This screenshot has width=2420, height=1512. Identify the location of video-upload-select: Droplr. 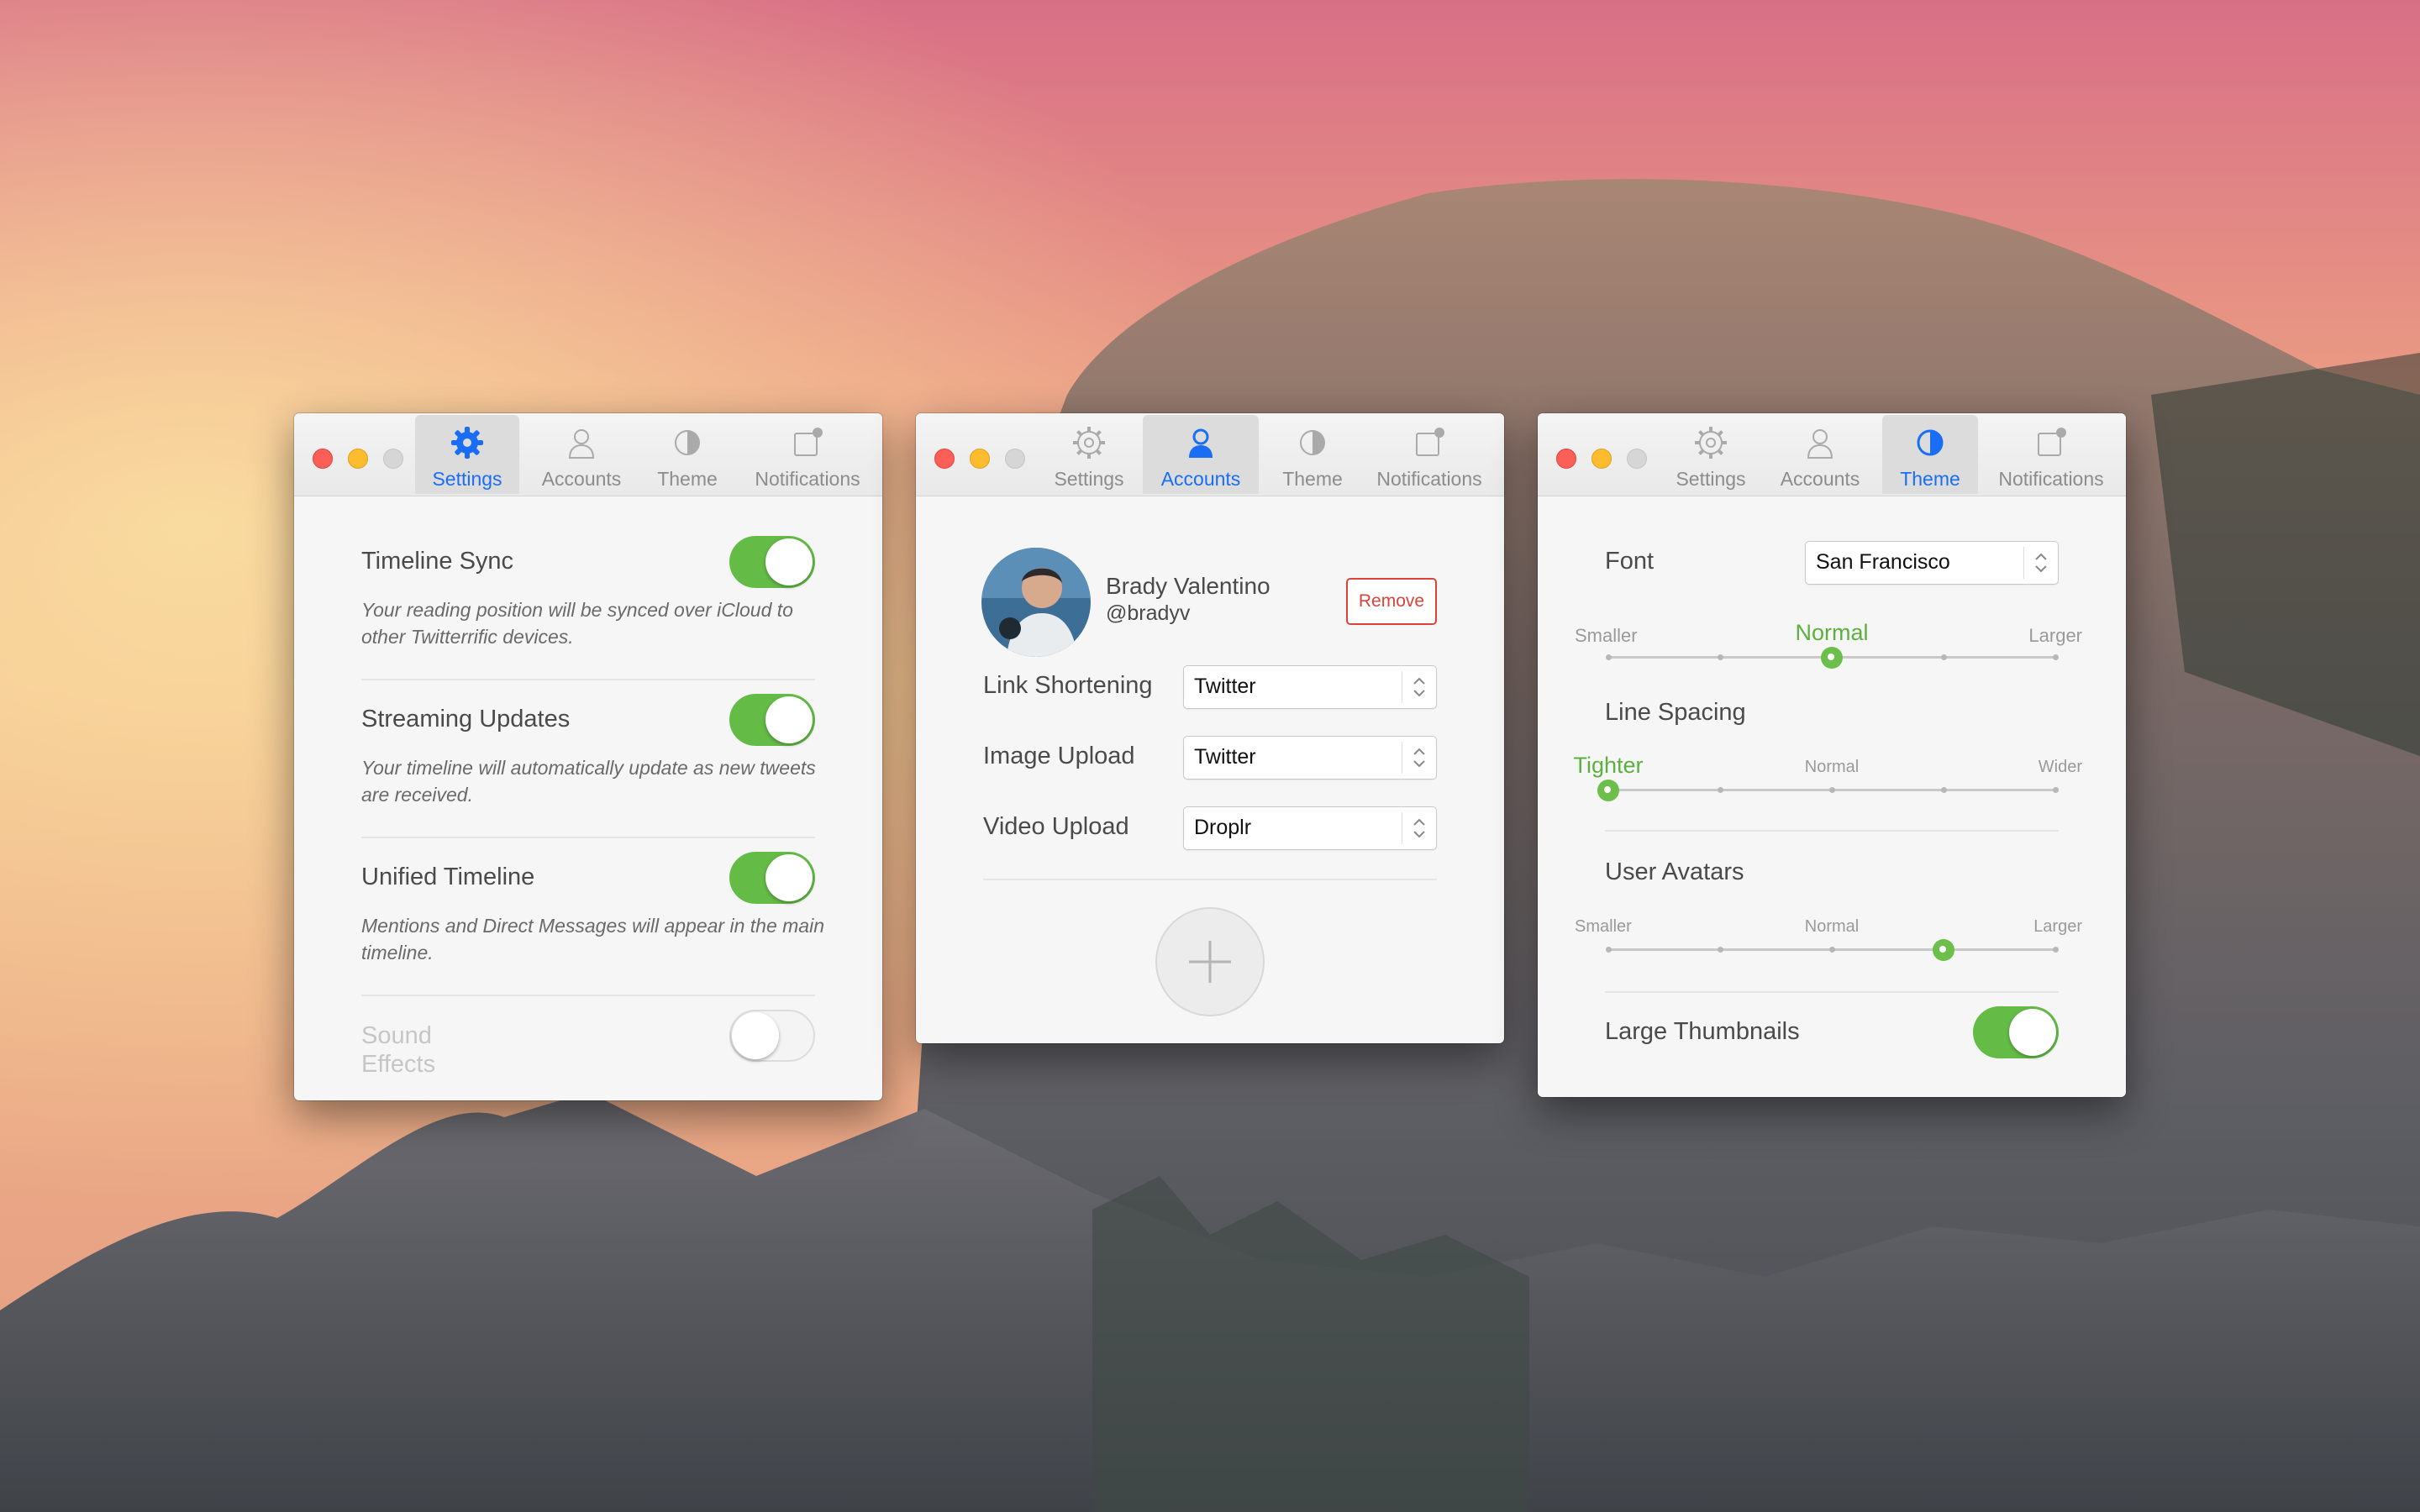
(1310, 828).